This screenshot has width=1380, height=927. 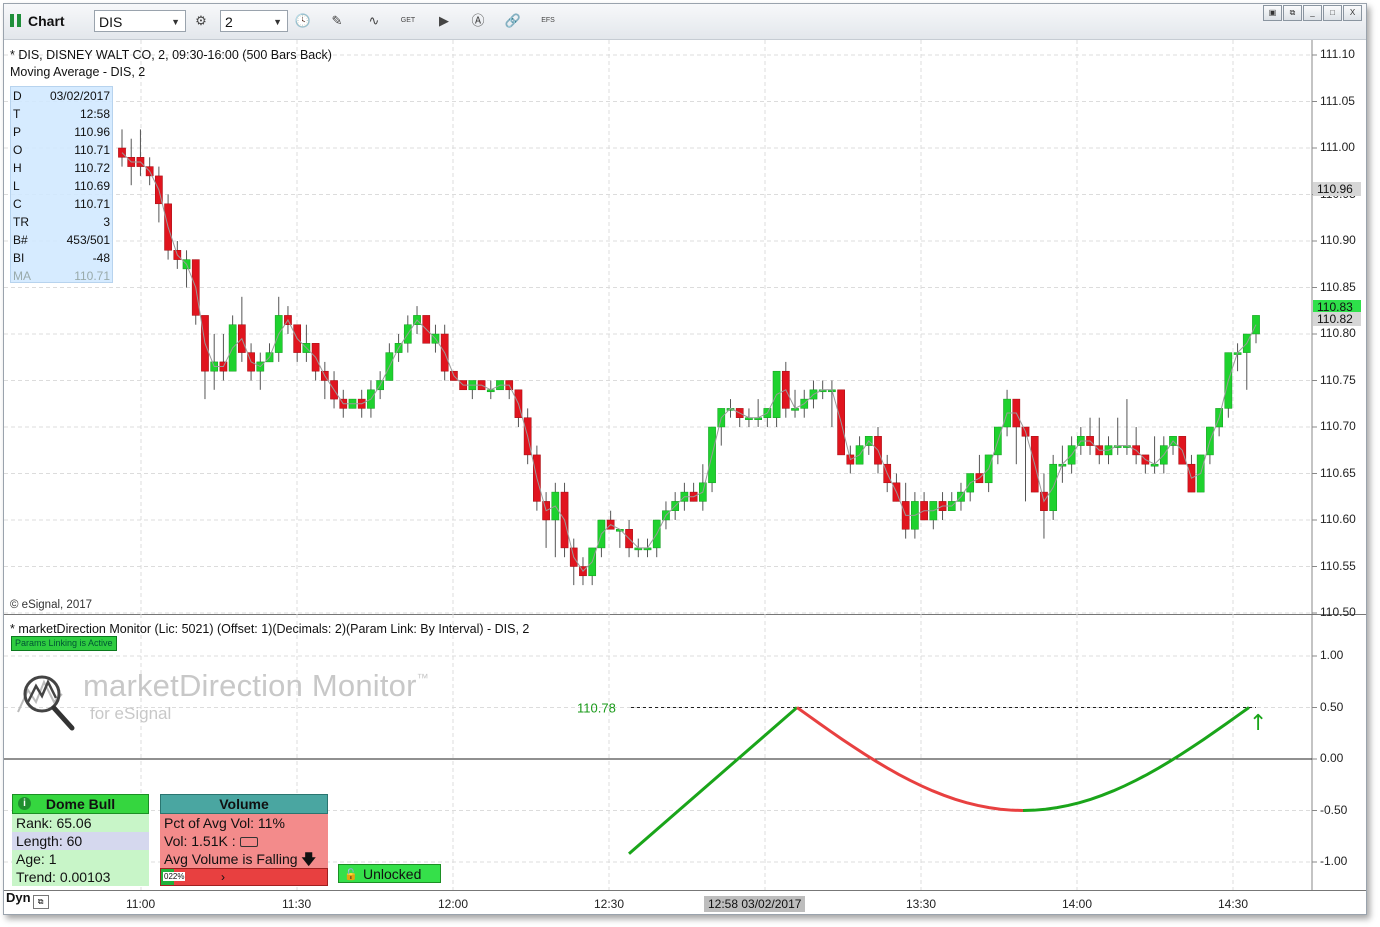 What do you see at coordinates (303, 21) in the screenshot?
I see `clock-icon: 🕓` at bounding box center [303, 21].